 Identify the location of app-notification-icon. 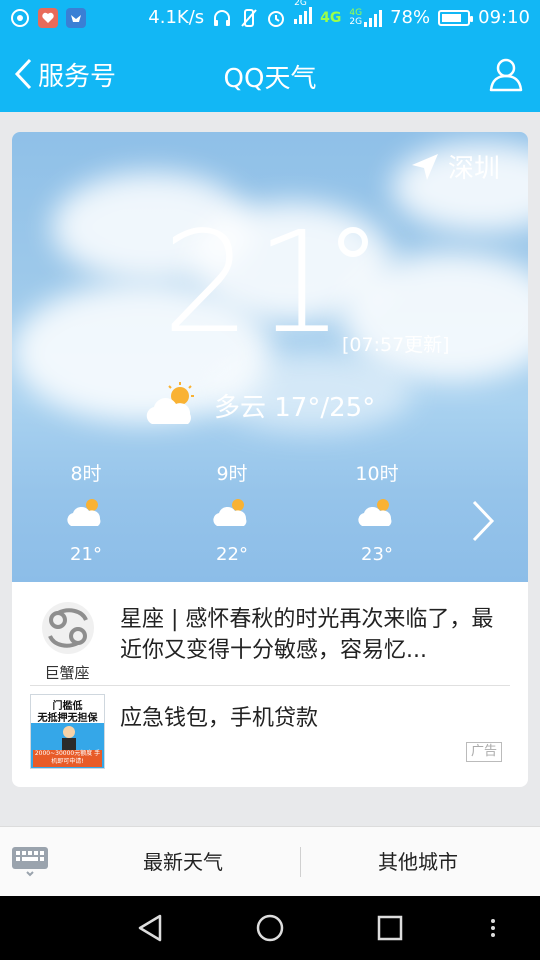
(20, 18).